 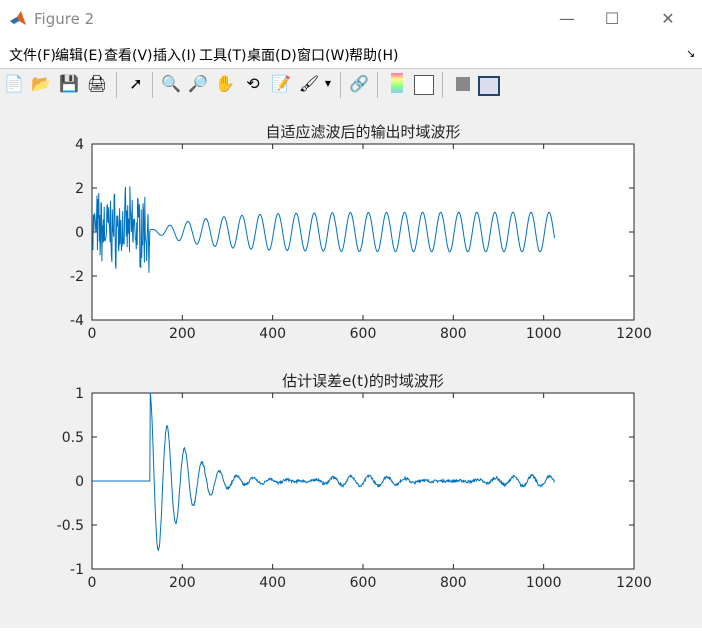 I want to click on menu-overflow-icon: ↘, so click(x=690, y=53).